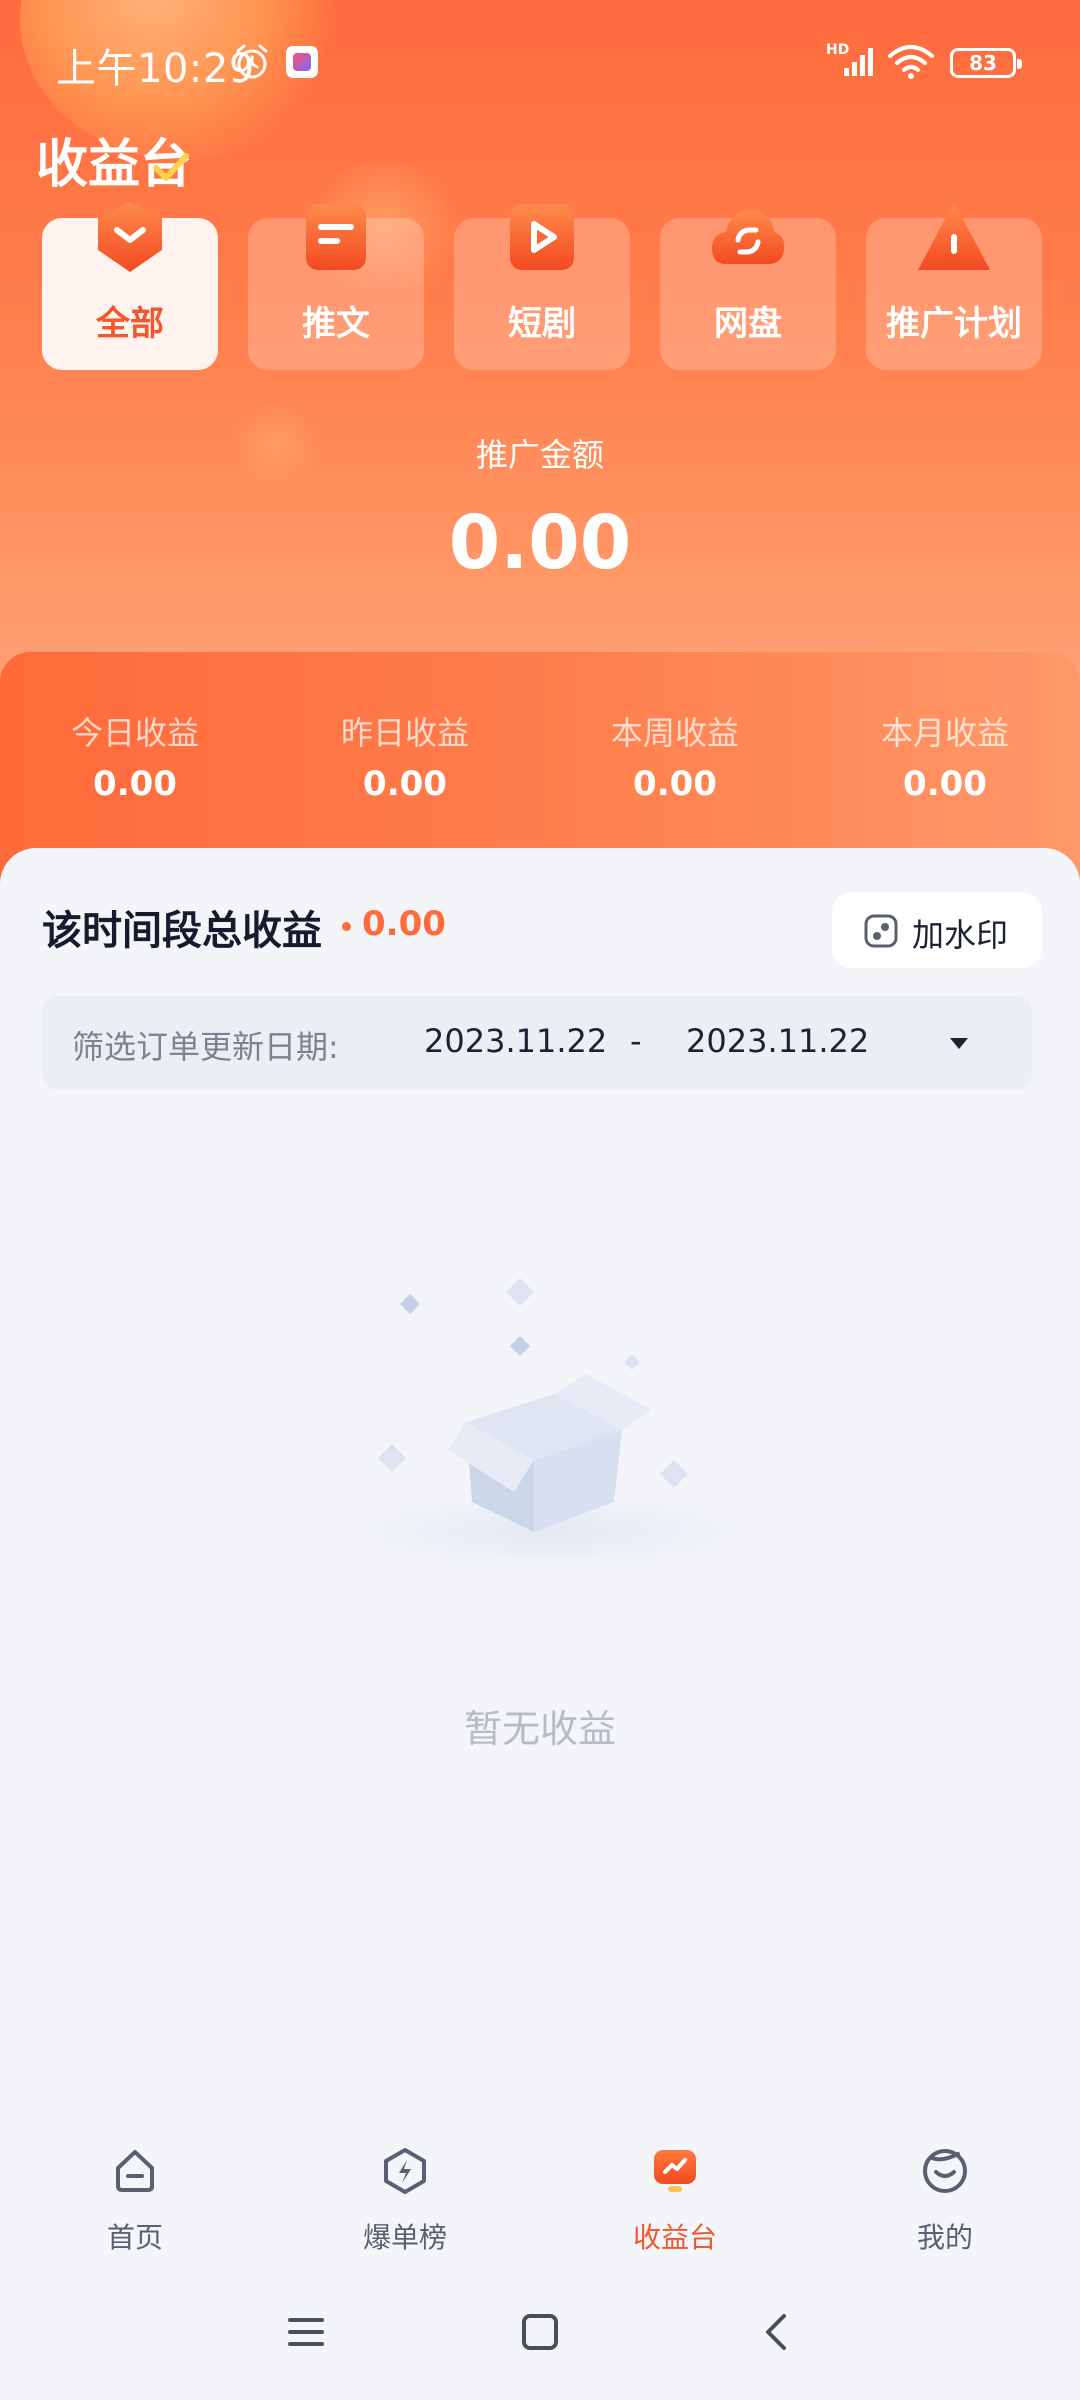  What do you see at coordinates (776, 2332) in the screenshot?
I see `back-icon` at bounding box center [776, 2332].